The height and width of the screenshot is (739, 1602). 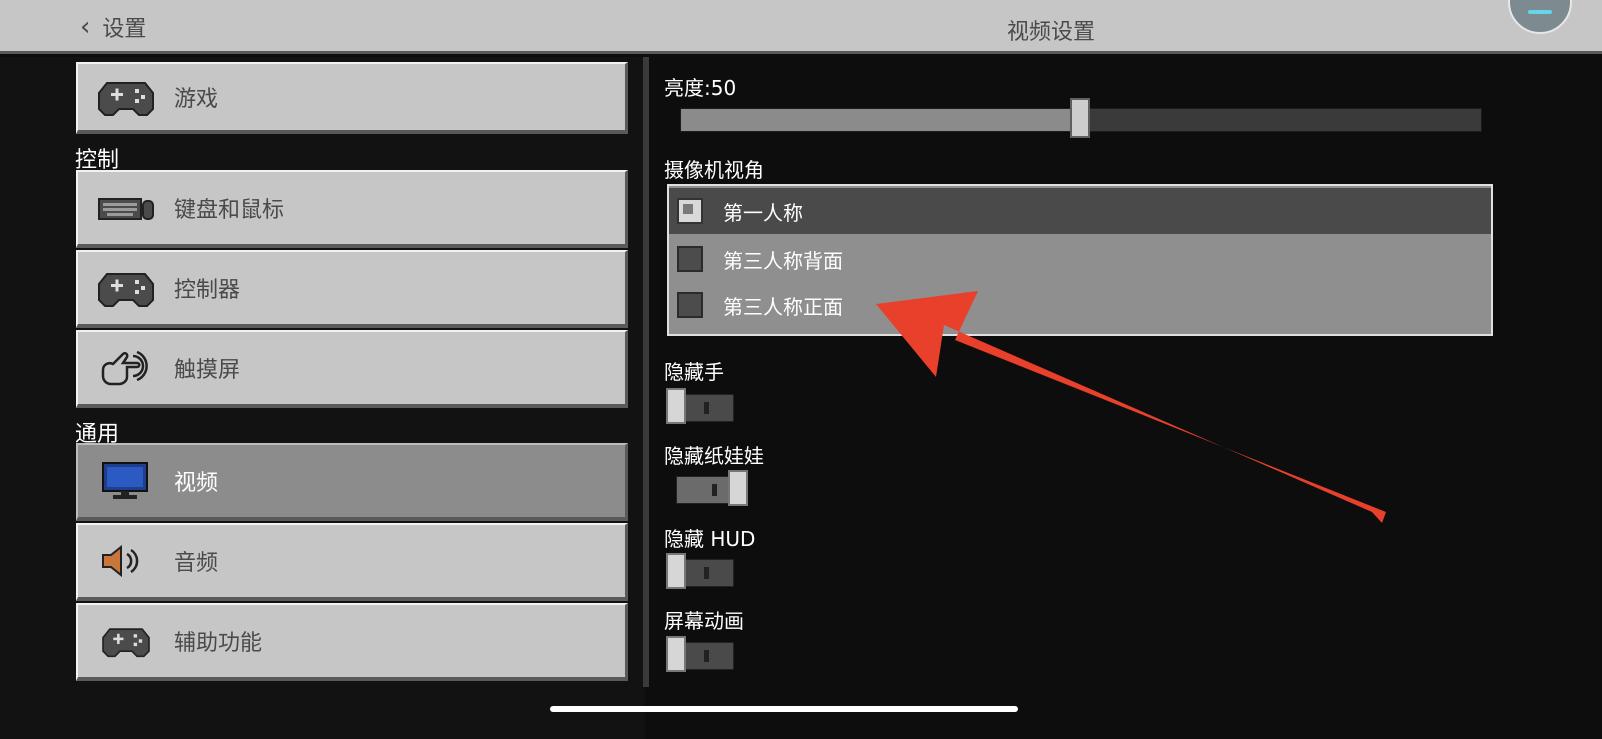 What do you see at coordinates (1131, 407) in the screenshot?
I see `annotation-arrow-icon` at bounding box center [1131, 407].